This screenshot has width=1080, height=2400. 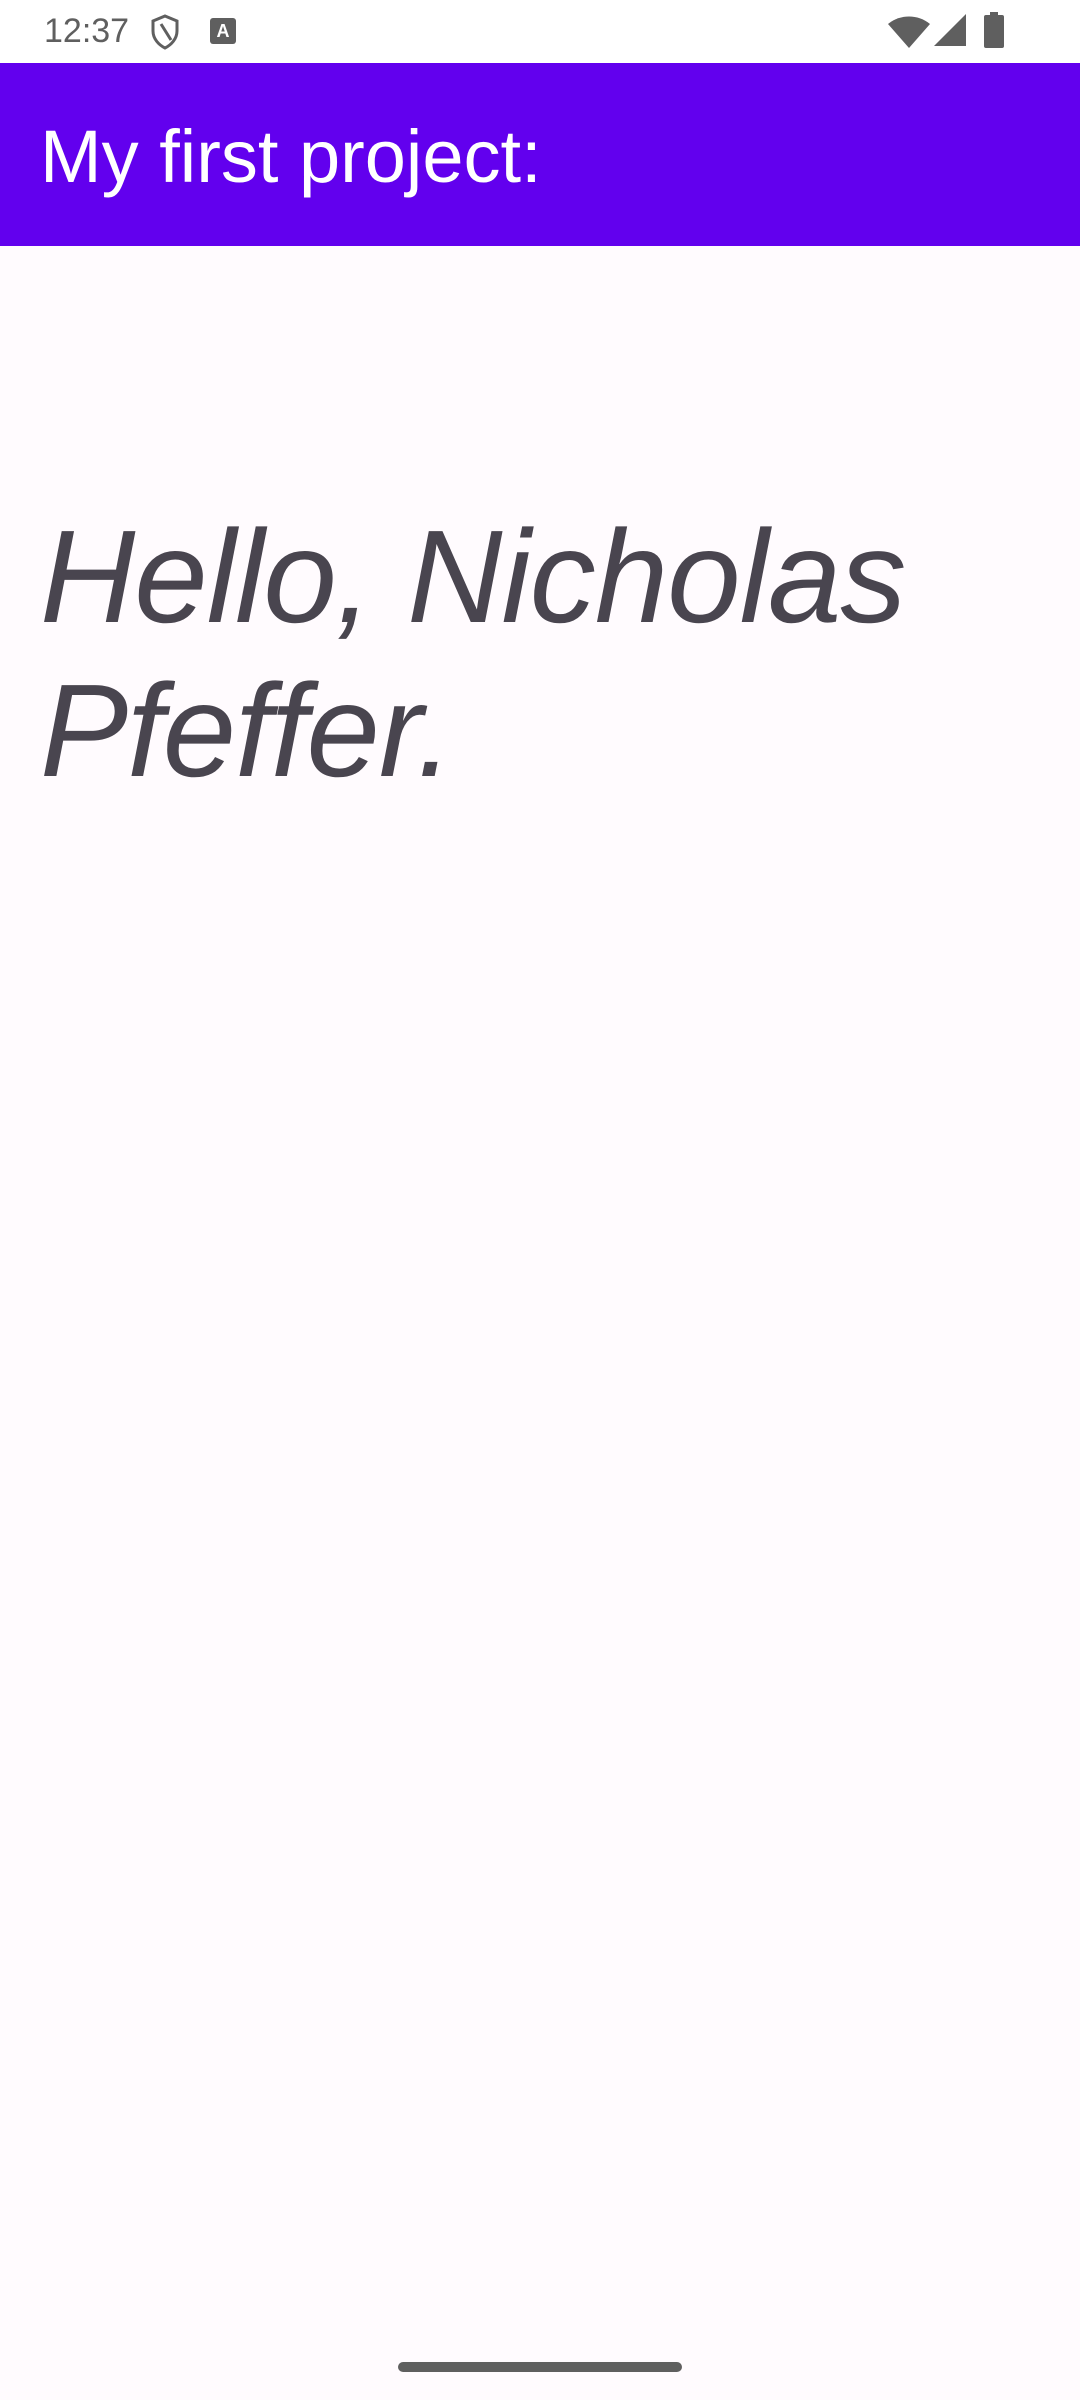 I want to click on gesture-navigation-bar, so click(x=540, y=2367).